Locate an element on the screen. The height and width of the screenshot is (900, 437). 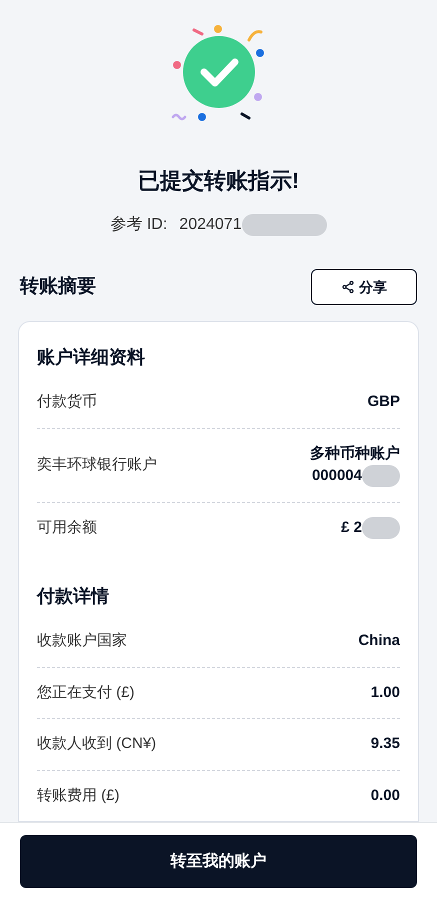
reference-label: 参考 ID: is located at coordinates (139, 224).